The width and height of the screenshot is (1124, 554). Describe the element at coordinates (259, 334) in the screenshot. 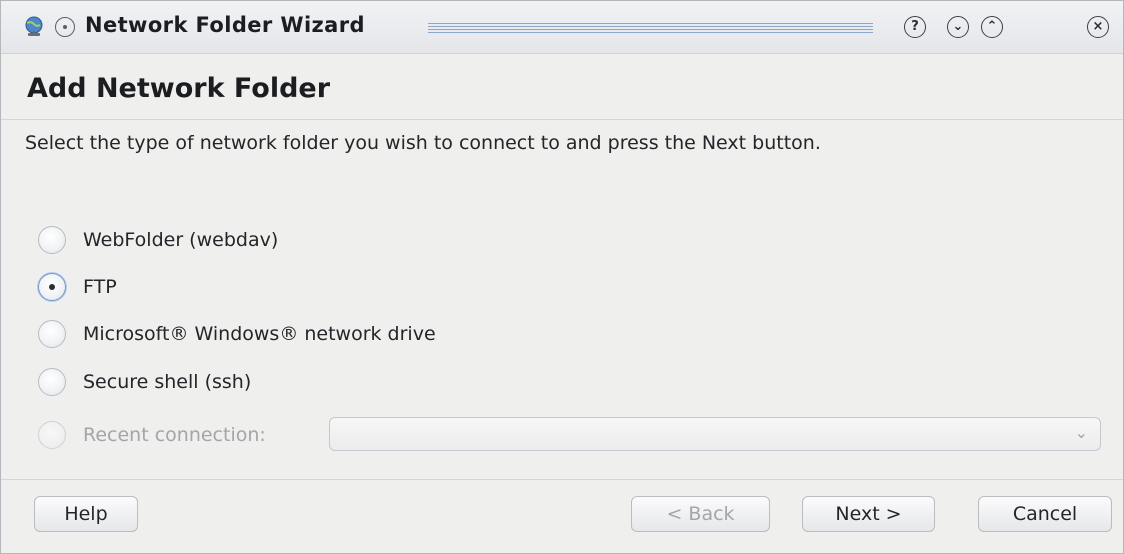

I see `windows-network-drive-label: Microsoft® Windows® network drive` at that location.